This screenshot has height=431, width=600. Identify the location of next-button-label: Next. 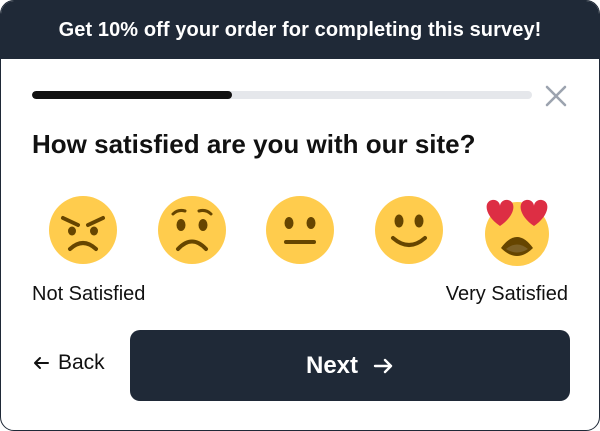
(332, 365).